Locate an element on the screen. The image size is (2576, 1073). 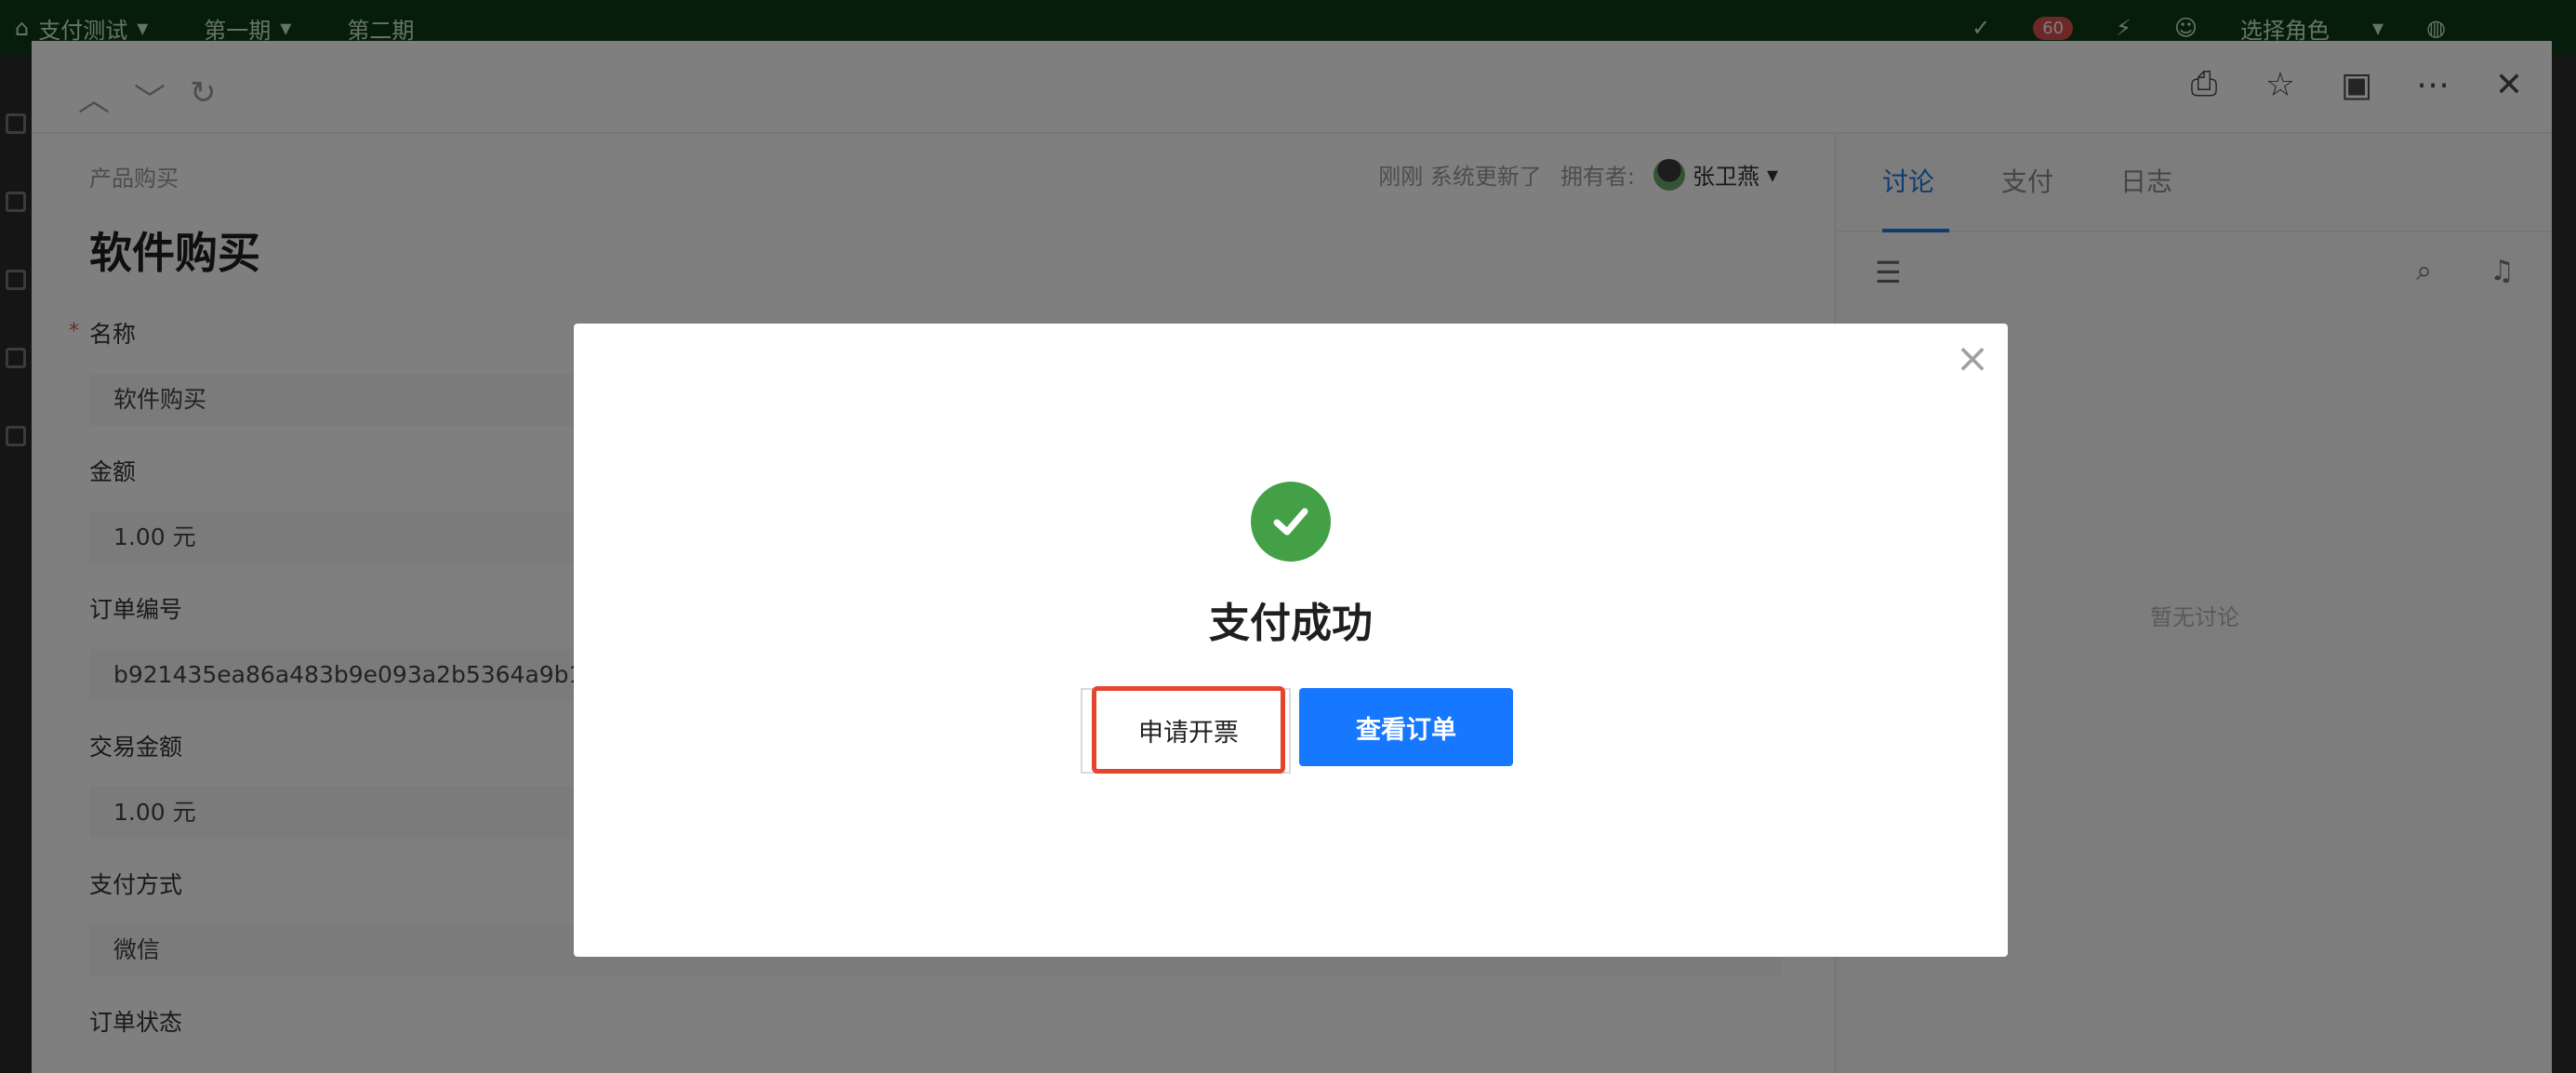
view-order-button: 查看订单 is located at coordinates (1406, 727).